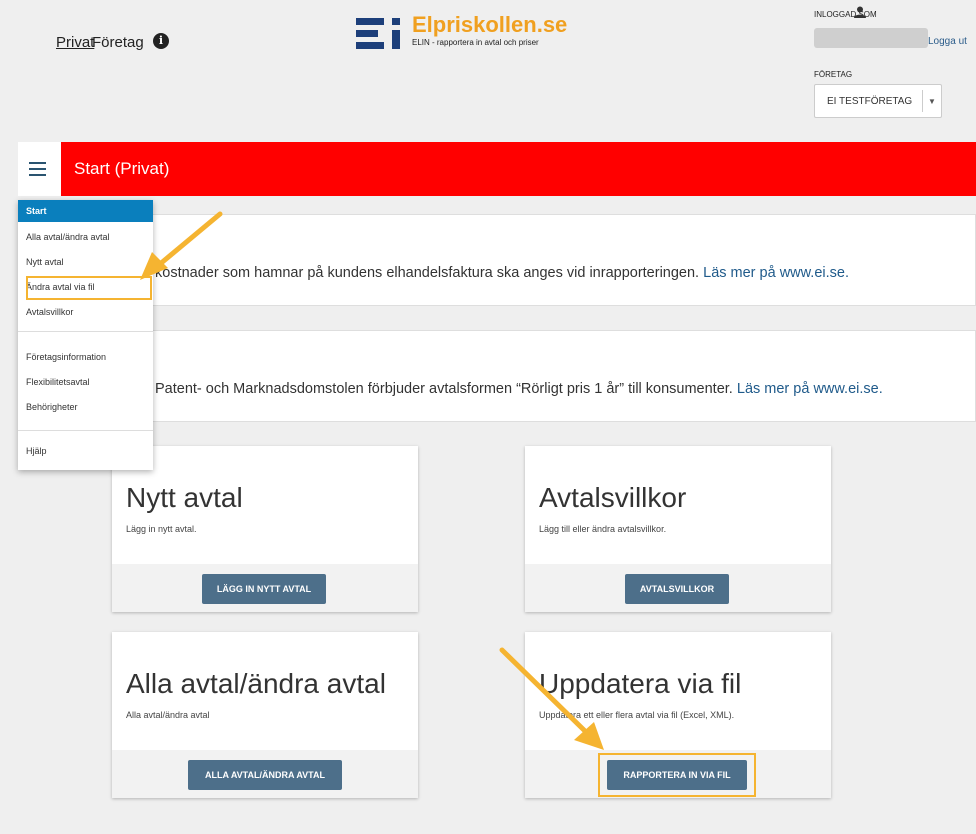 This screenshot has height=834, width=976. I want to click on card-footer: AVTALSVILLKOR, so click(678, 588).